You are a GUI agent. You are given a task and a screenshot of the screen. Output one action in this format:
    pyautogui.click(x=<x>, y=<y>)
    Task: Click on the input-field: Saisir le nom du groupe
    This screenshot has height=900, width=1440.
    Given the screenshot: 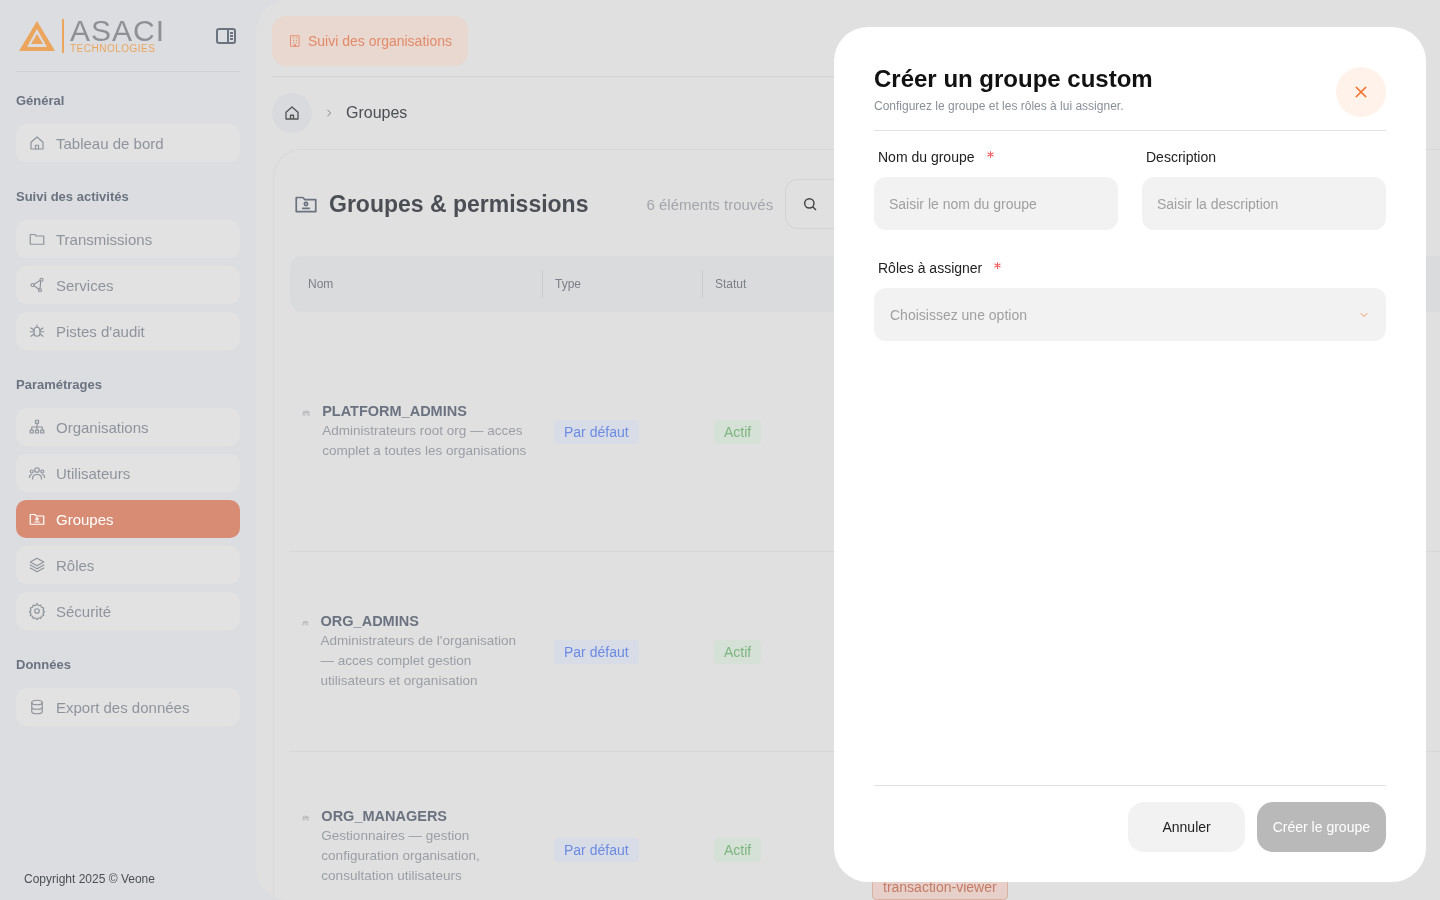 What is the action you would take?
    pyautogui.click(x=996, y=203)
    